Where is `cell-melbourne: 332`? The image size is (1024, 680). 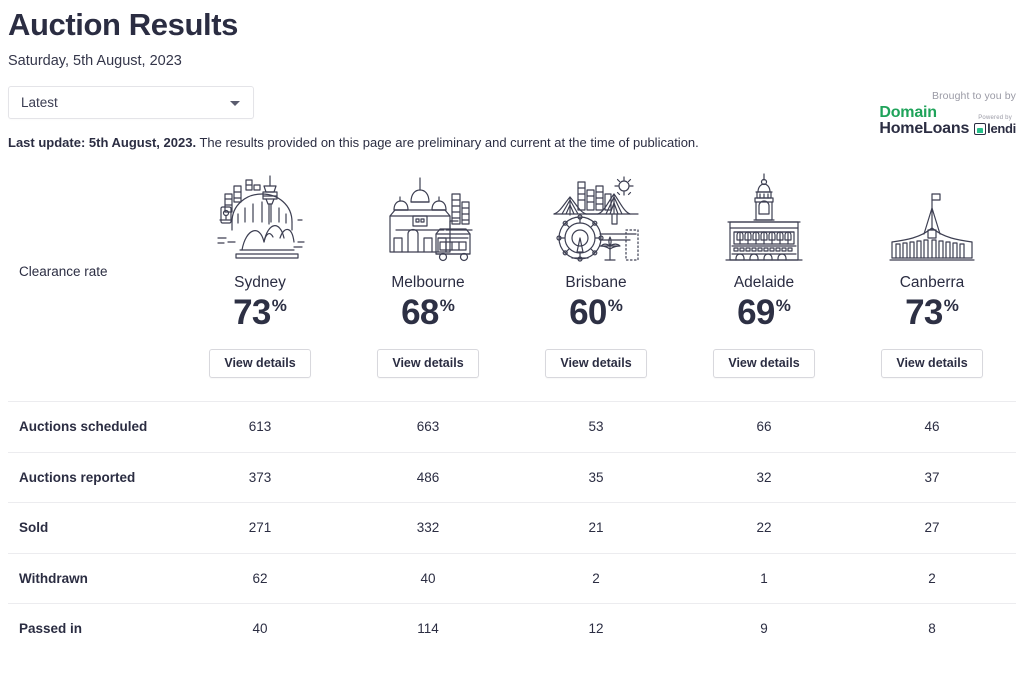
cell-melbourne: 332 is located at coordinates (428, 528).